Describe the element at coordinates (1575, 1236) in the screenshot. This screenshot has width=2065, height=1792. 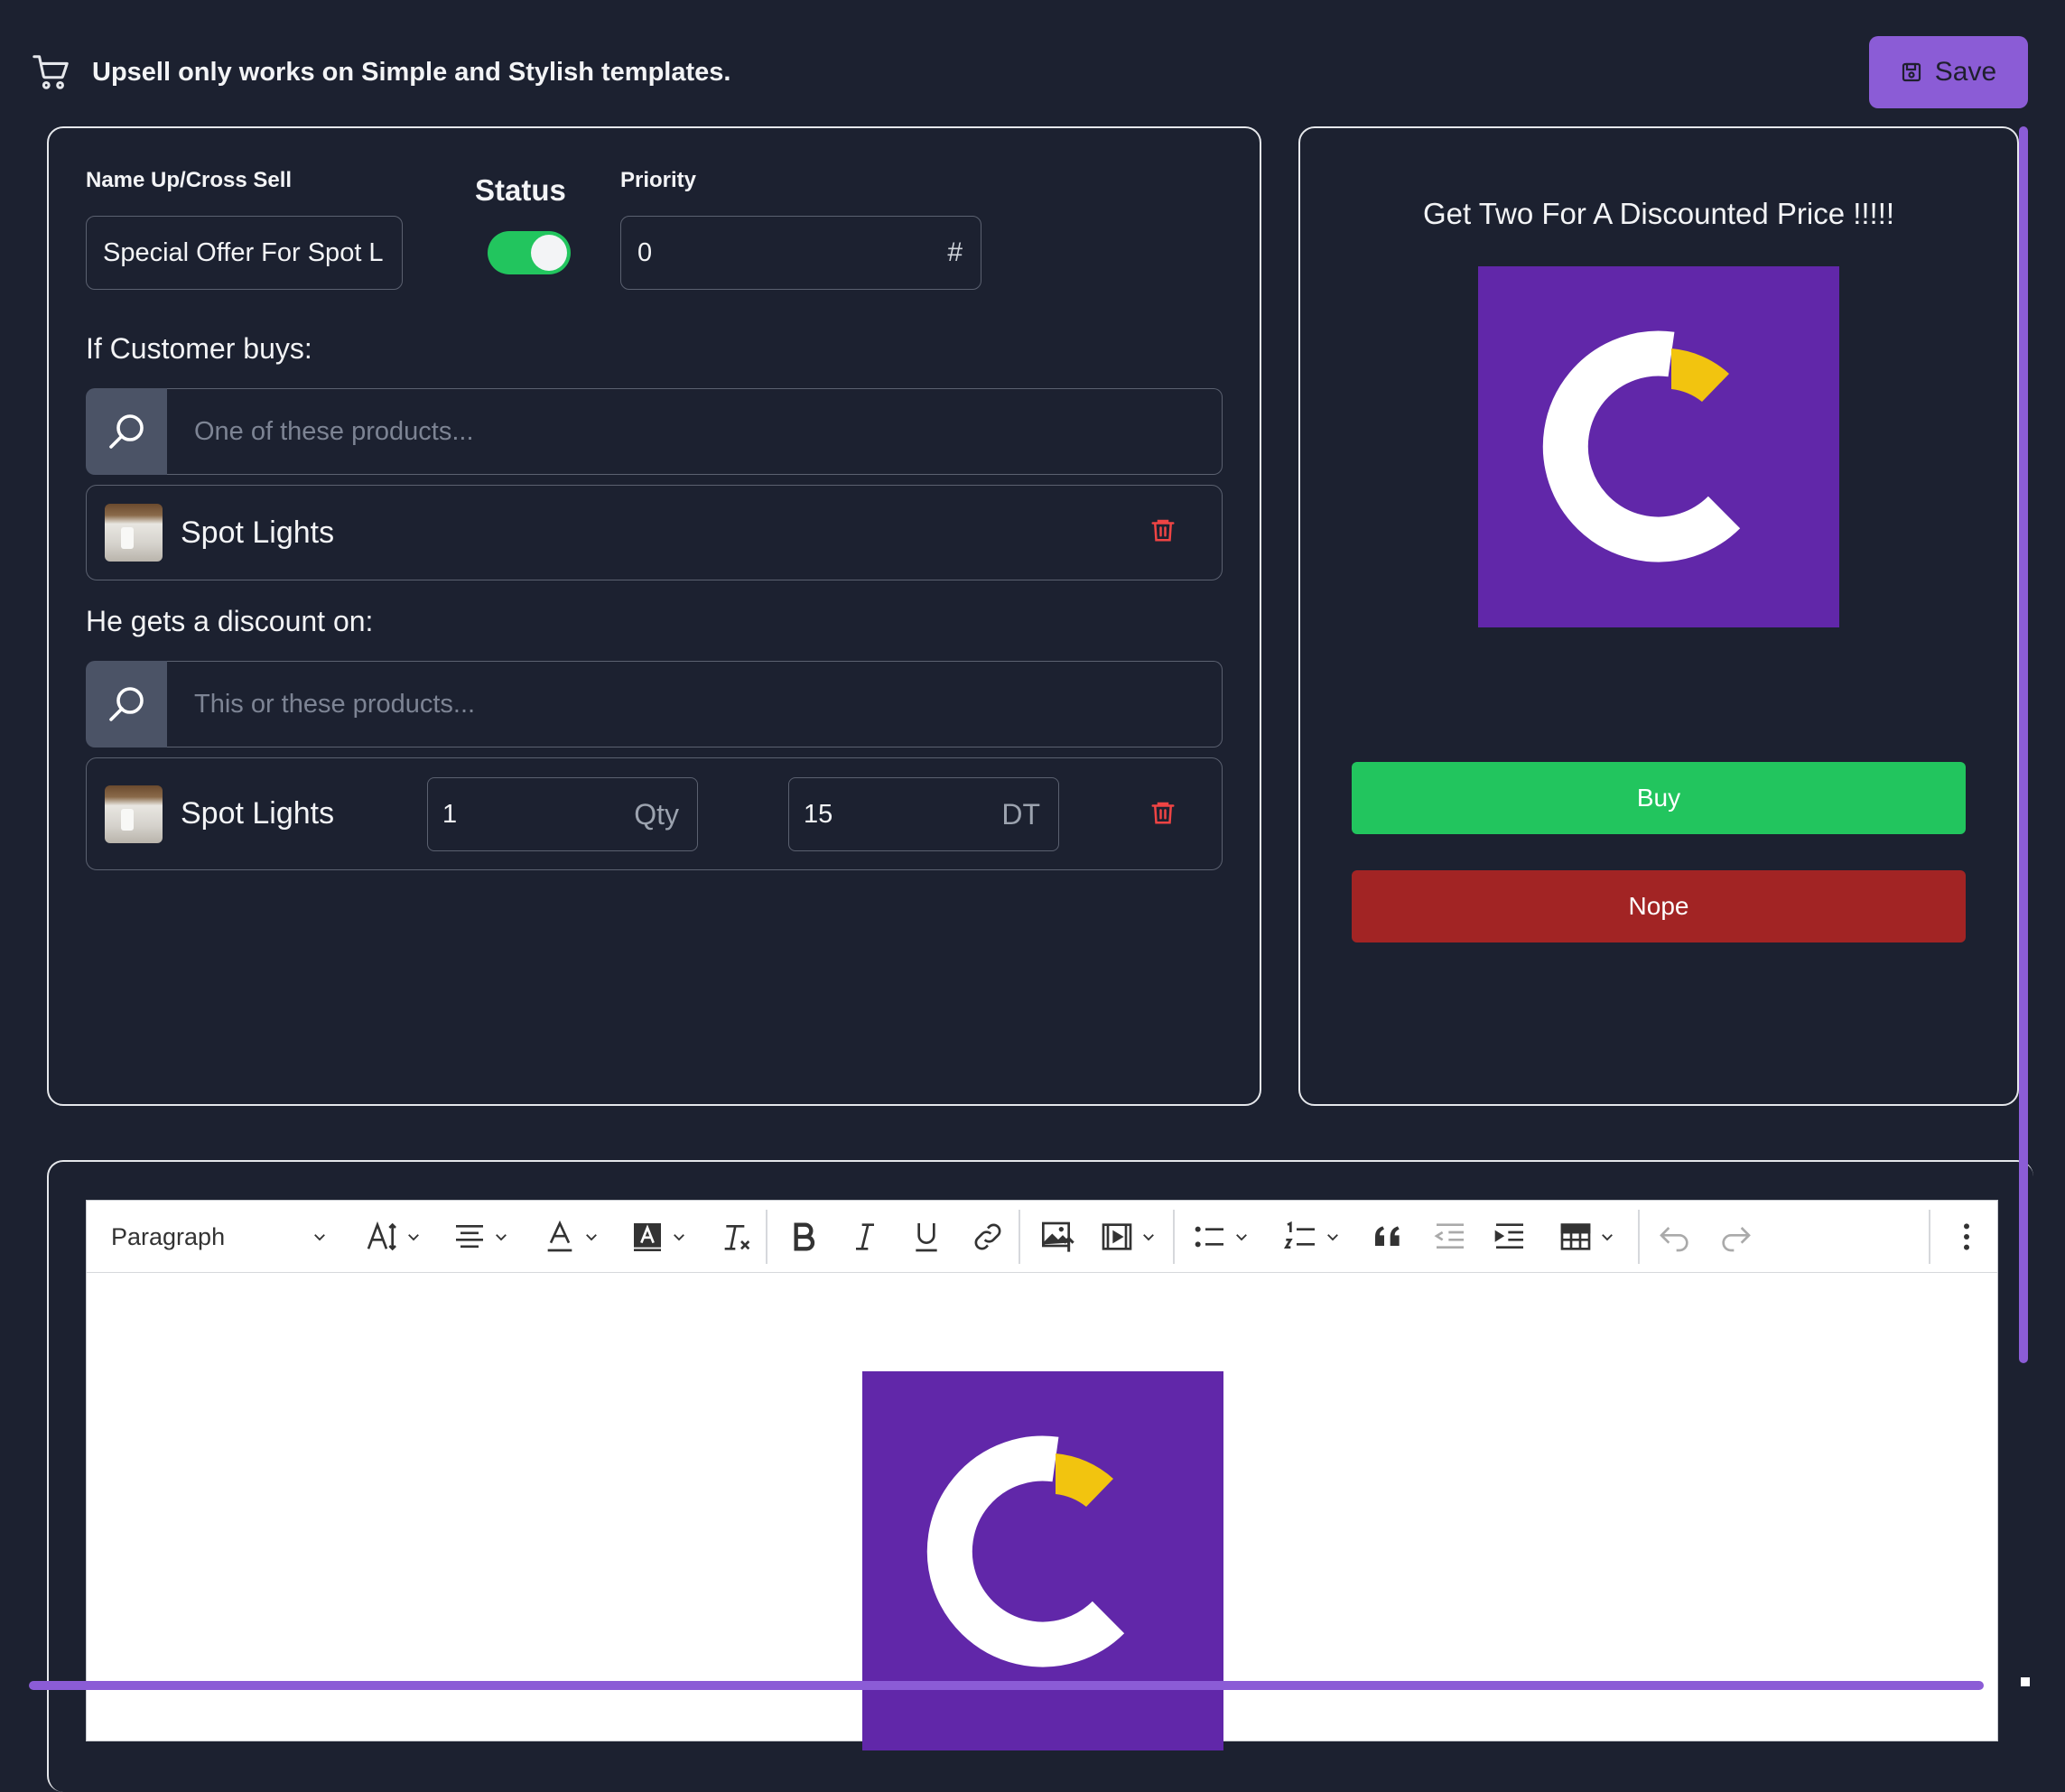
I see `table-icon` at that location.